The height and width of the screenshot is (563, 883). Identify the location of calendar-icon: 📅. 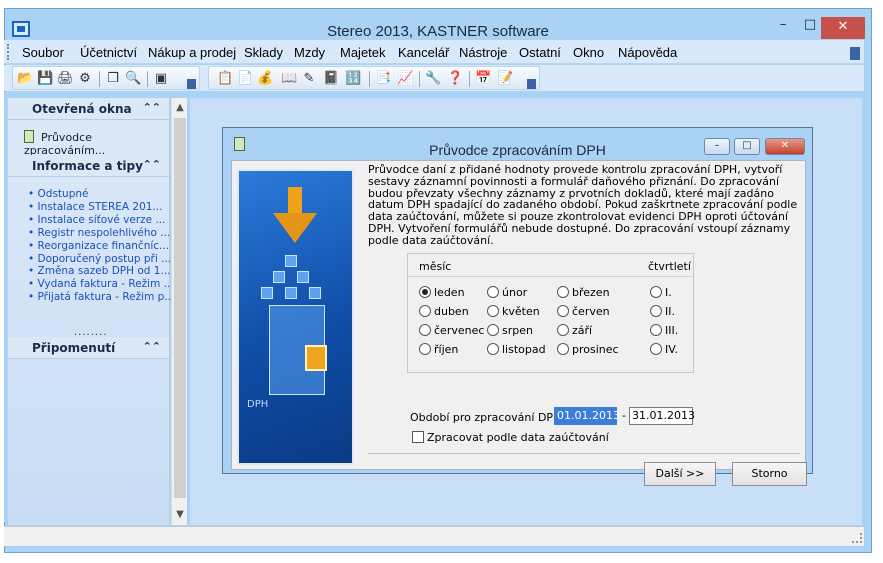
(483, 78).